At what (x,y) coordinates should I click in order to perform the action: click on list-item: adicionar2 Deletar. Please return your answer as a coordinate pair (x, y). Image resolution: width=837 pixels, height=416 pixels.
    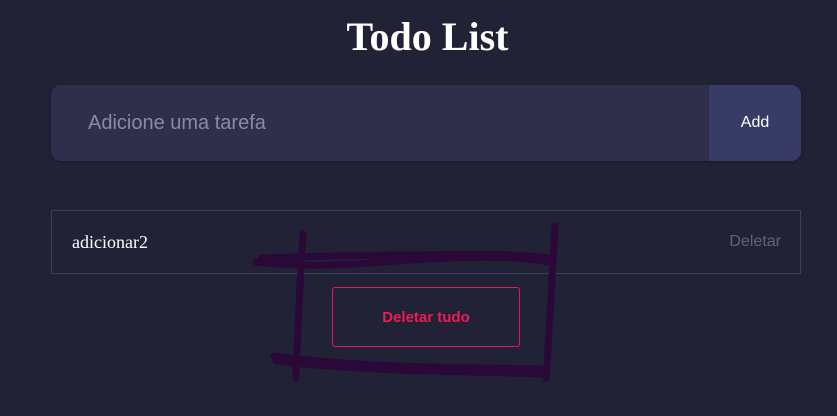
    Looking at the image, I should click on (426, 242).